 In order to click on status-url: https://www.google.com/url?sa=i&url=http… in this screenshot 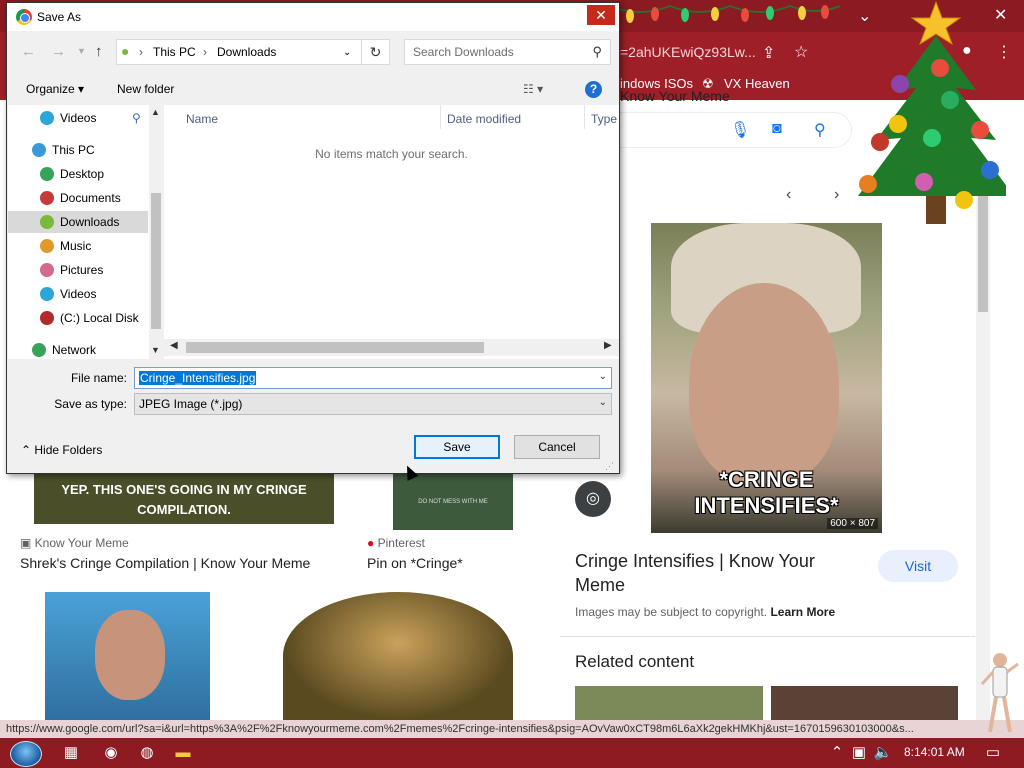, I will do `click(512, 729)`.